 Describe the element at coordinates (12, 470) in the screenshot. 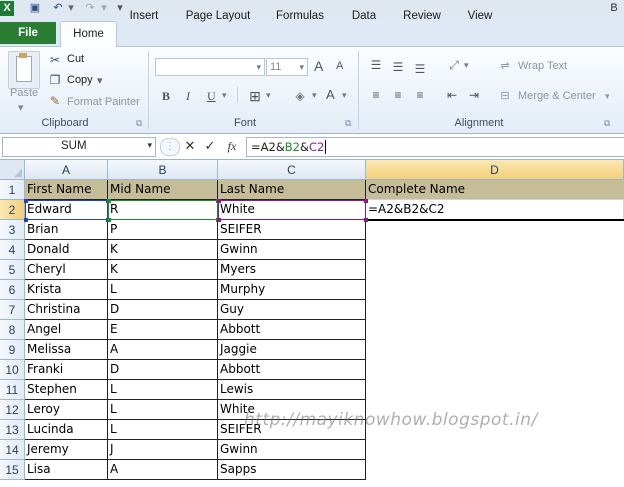

I see `row-header-15: 15` at that location.